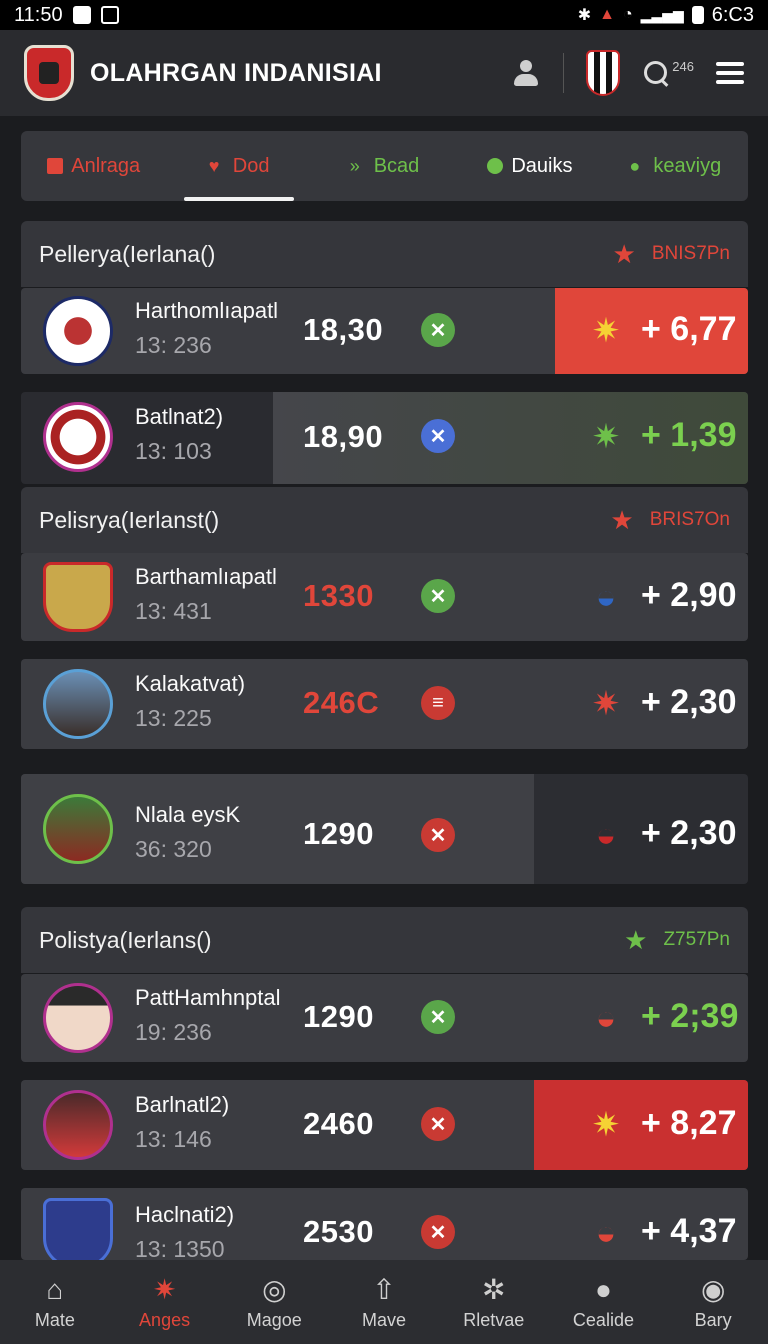 This screenshot has height=1344, width=768. I want to click on player-score: 1290, so click(338, 1016).